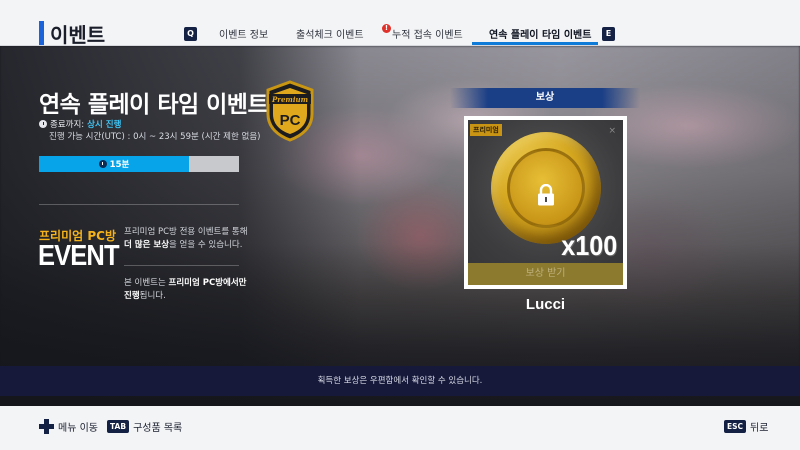 Image resolution: width=800 pixels, height=450 pixels. I want to click on tab-attendance-event: 출석체크 이벤트, so click(330, 33).